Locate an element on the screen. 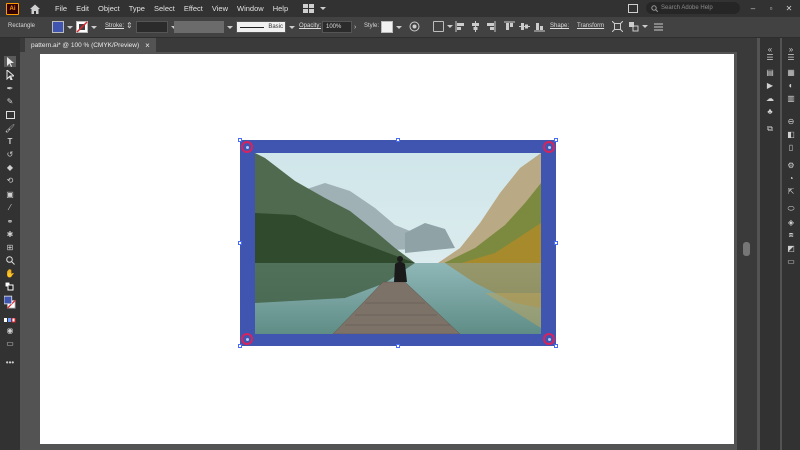 This screenshot has width=800, height=450. layers-icon: ☰ is located at coordinates (791, 57).